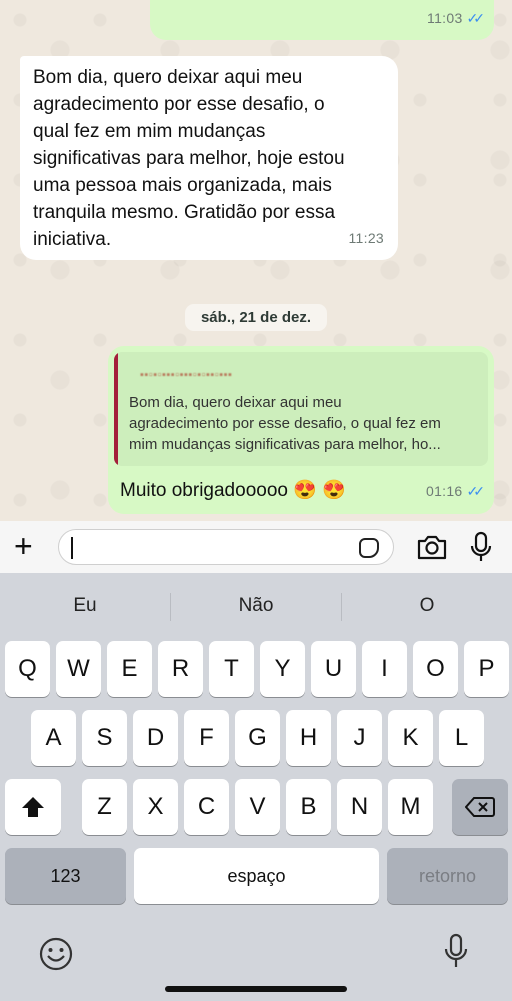  I want to click on key-r: R, so click(180, 669).